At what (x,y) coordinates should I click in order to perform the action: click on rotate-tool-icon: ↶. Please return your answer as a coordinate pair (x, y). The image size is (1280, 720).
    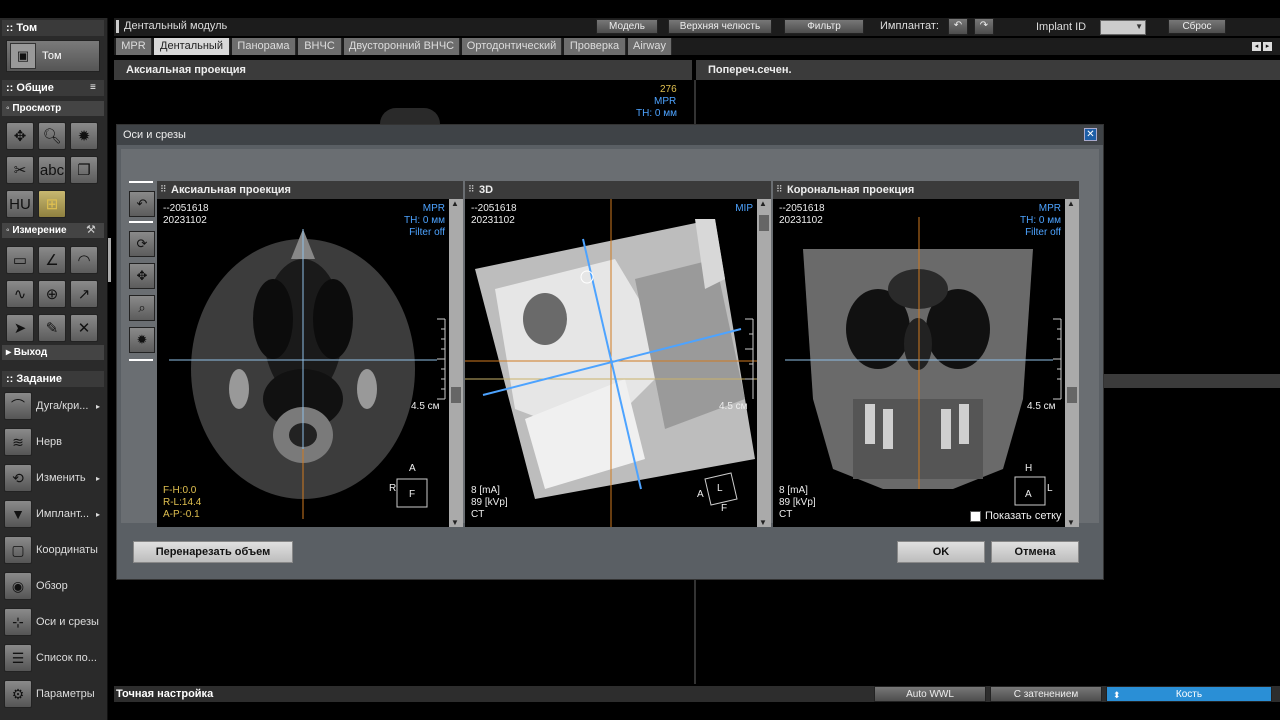
    Looking at the image, I should click on (142, 204).